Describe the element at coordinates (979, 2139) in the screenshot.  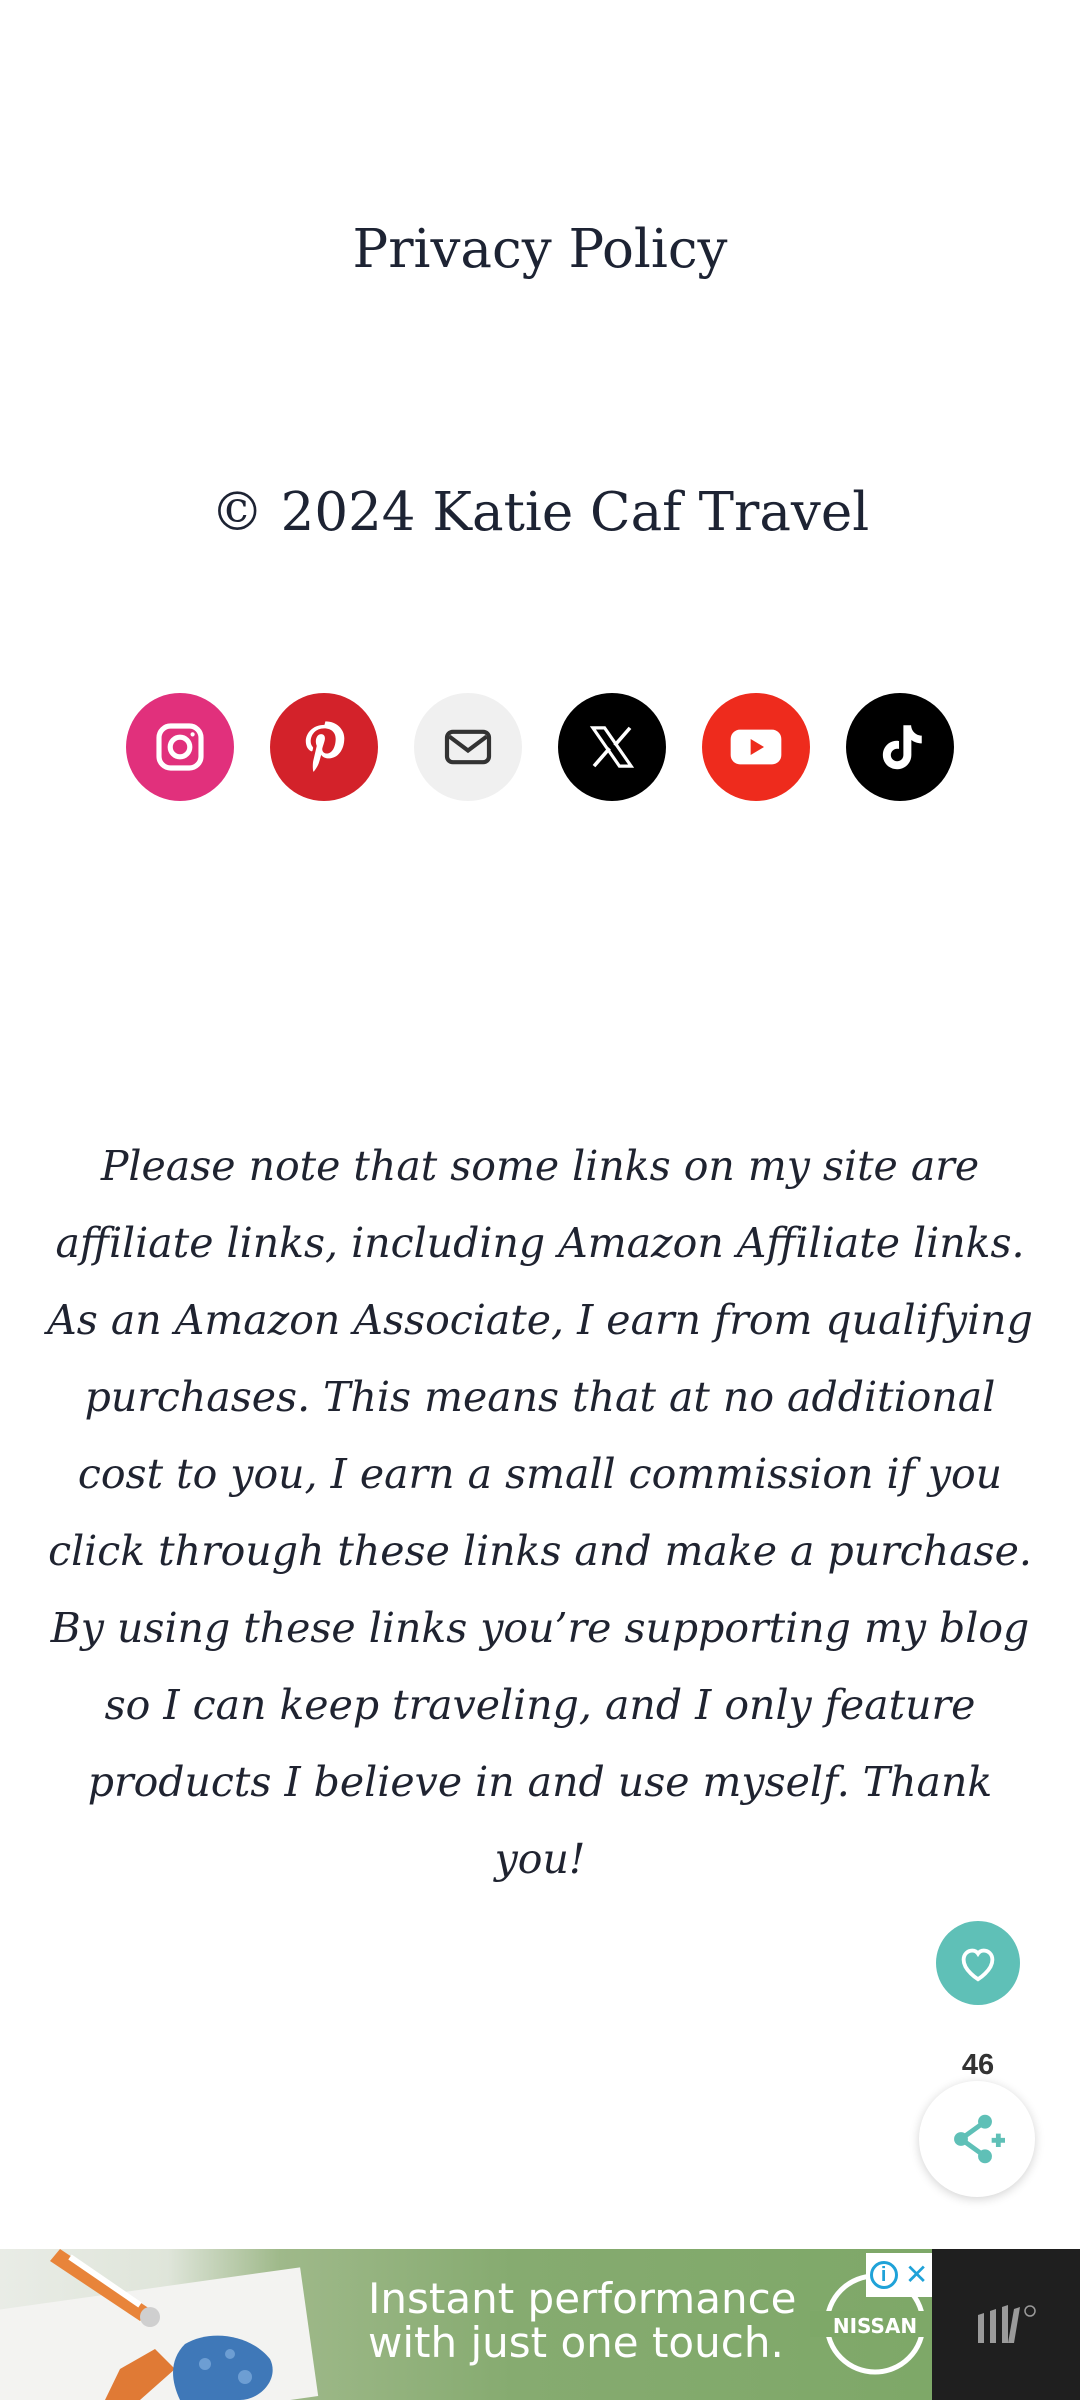
I see `share-icon` at that location.